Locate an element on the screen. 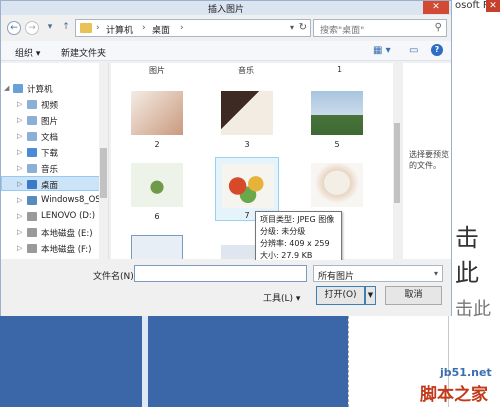 This screenshot has height=407, width=500. tree-item-computer: ◢ 计算机 is located at coordinates (51, 88).